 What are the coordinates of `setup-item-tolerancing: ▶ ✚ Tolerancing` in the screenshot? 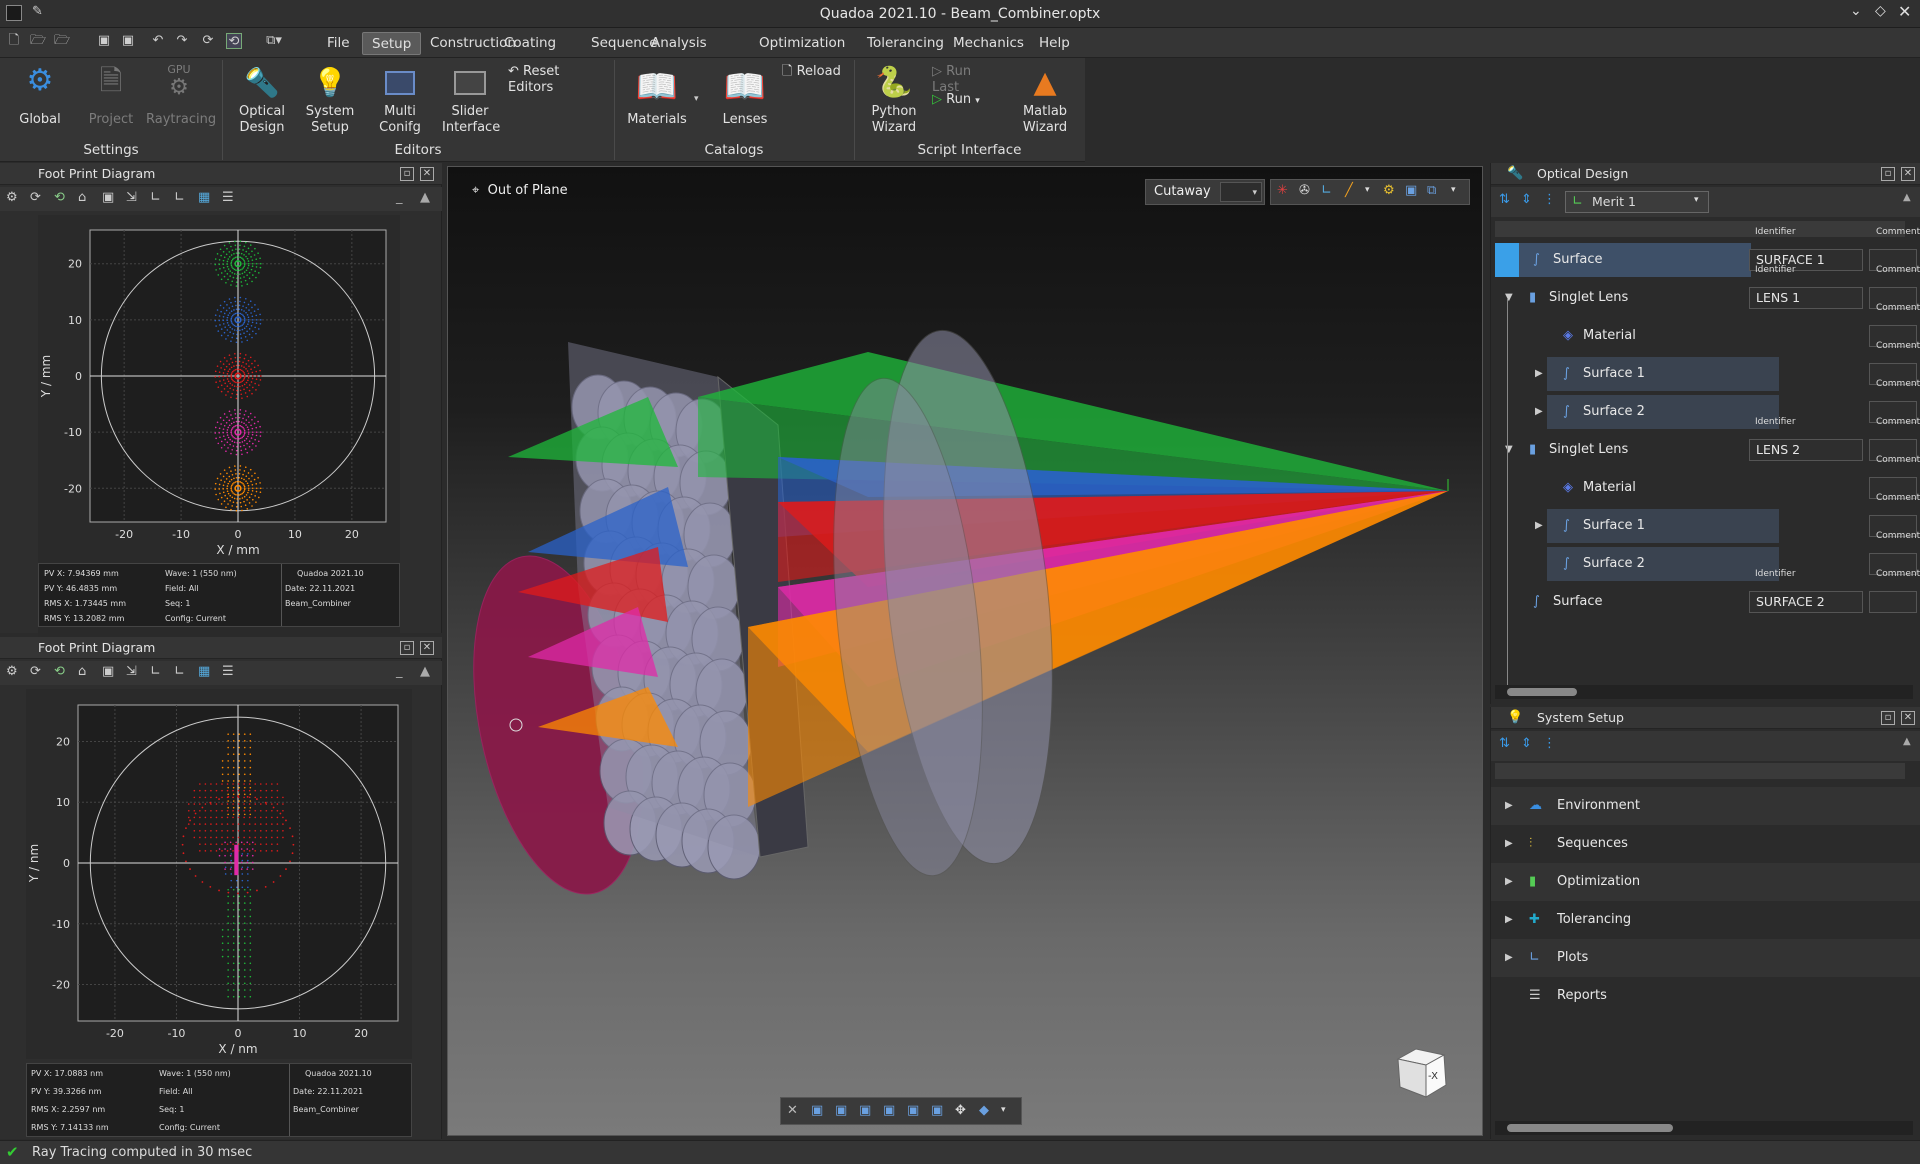 It's located at (1705, 920).